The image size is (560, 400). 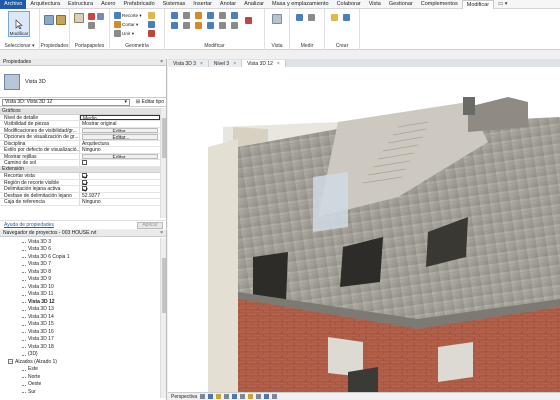 I want to click on copy-element-icon, so click(x=186, y=25).